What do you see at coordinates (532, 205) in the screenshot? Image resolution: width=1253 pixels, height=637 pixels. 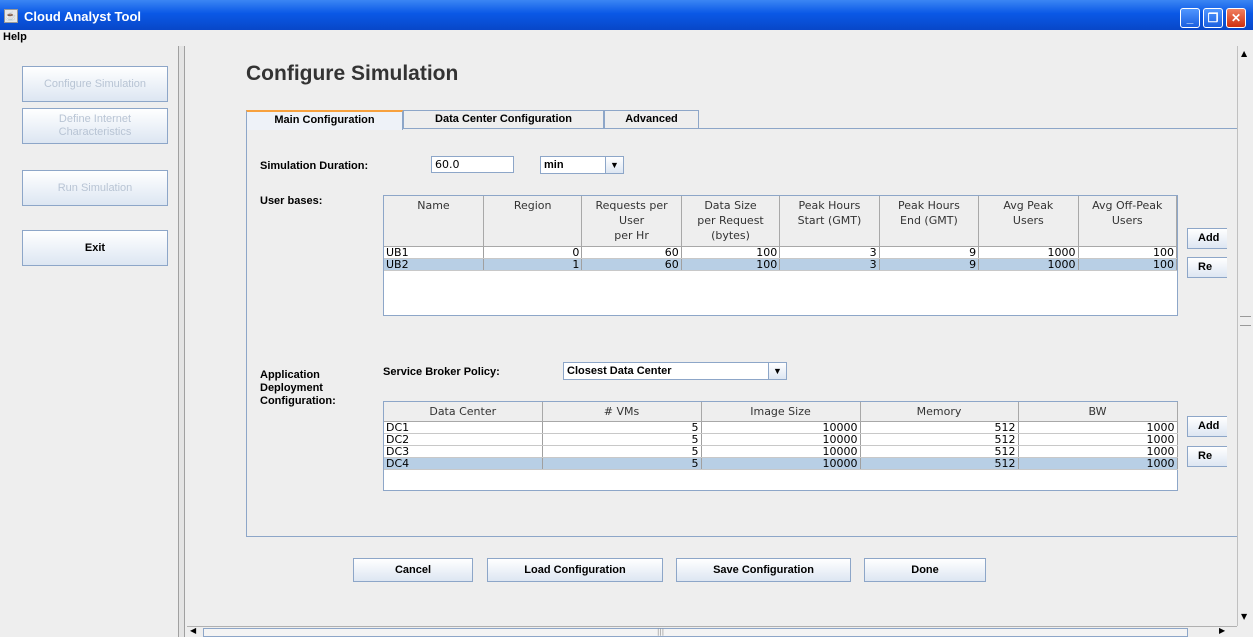 I see `column-header-text: Region` at bounding box center [532, 205].